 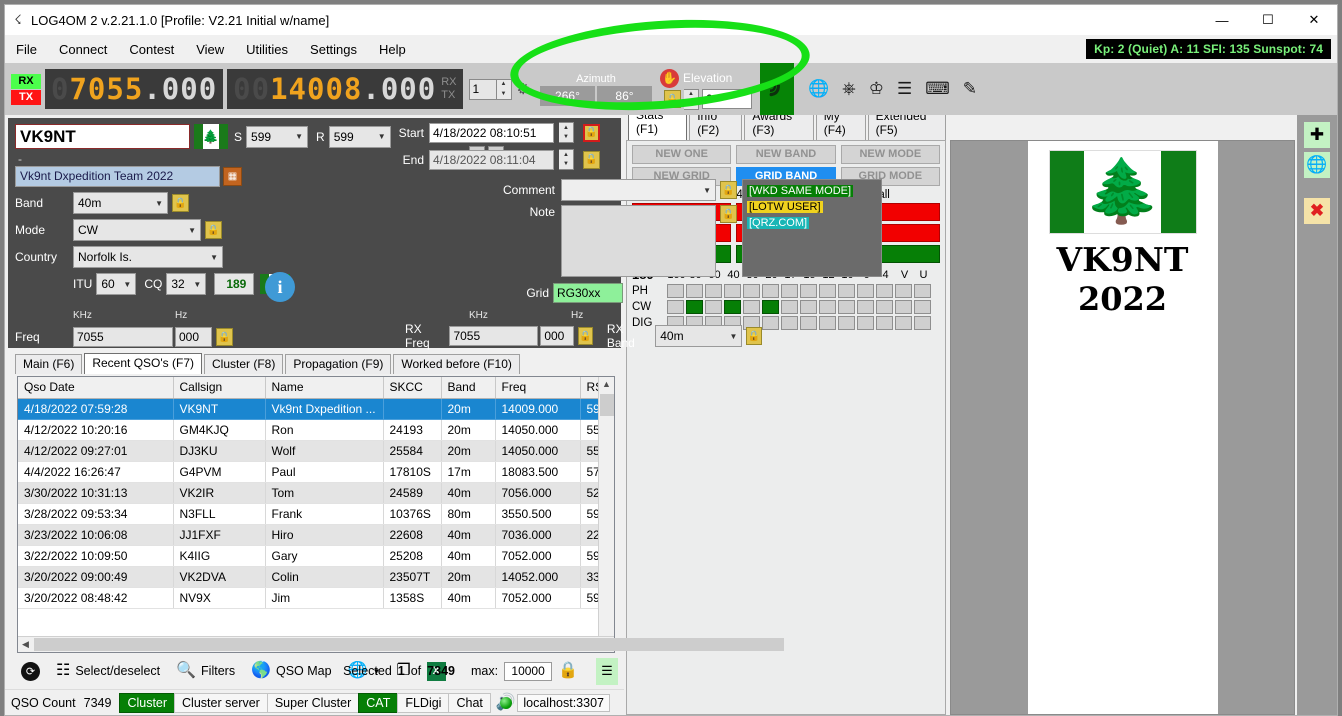 What do you see at coordinates (469, 702) in the screenshot?
I see `status-button-chat: Chat` at bounding box center [469, 702].